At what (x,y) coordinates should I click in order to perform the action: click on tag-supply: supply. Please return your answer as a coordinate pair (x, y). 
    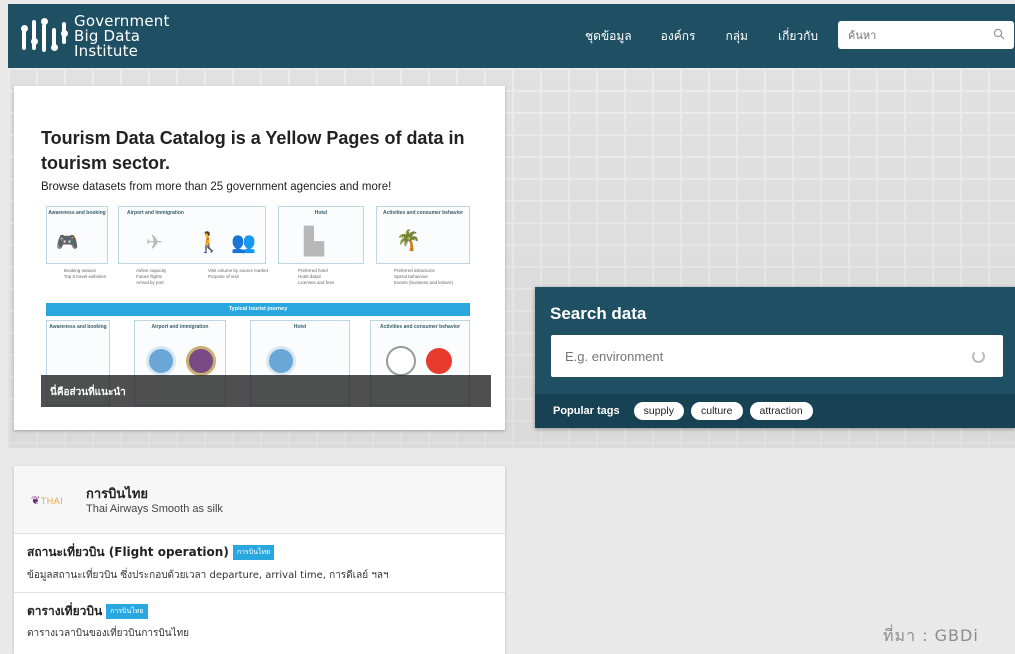
    Looking at the image, I should click on (658, 411).